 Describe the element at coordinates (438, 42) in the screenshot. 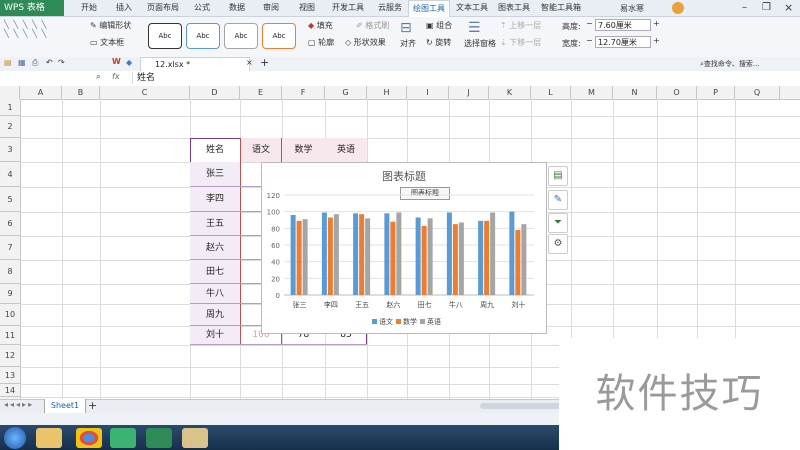

I see `rotate-button: ↻ 旋转` at that location.